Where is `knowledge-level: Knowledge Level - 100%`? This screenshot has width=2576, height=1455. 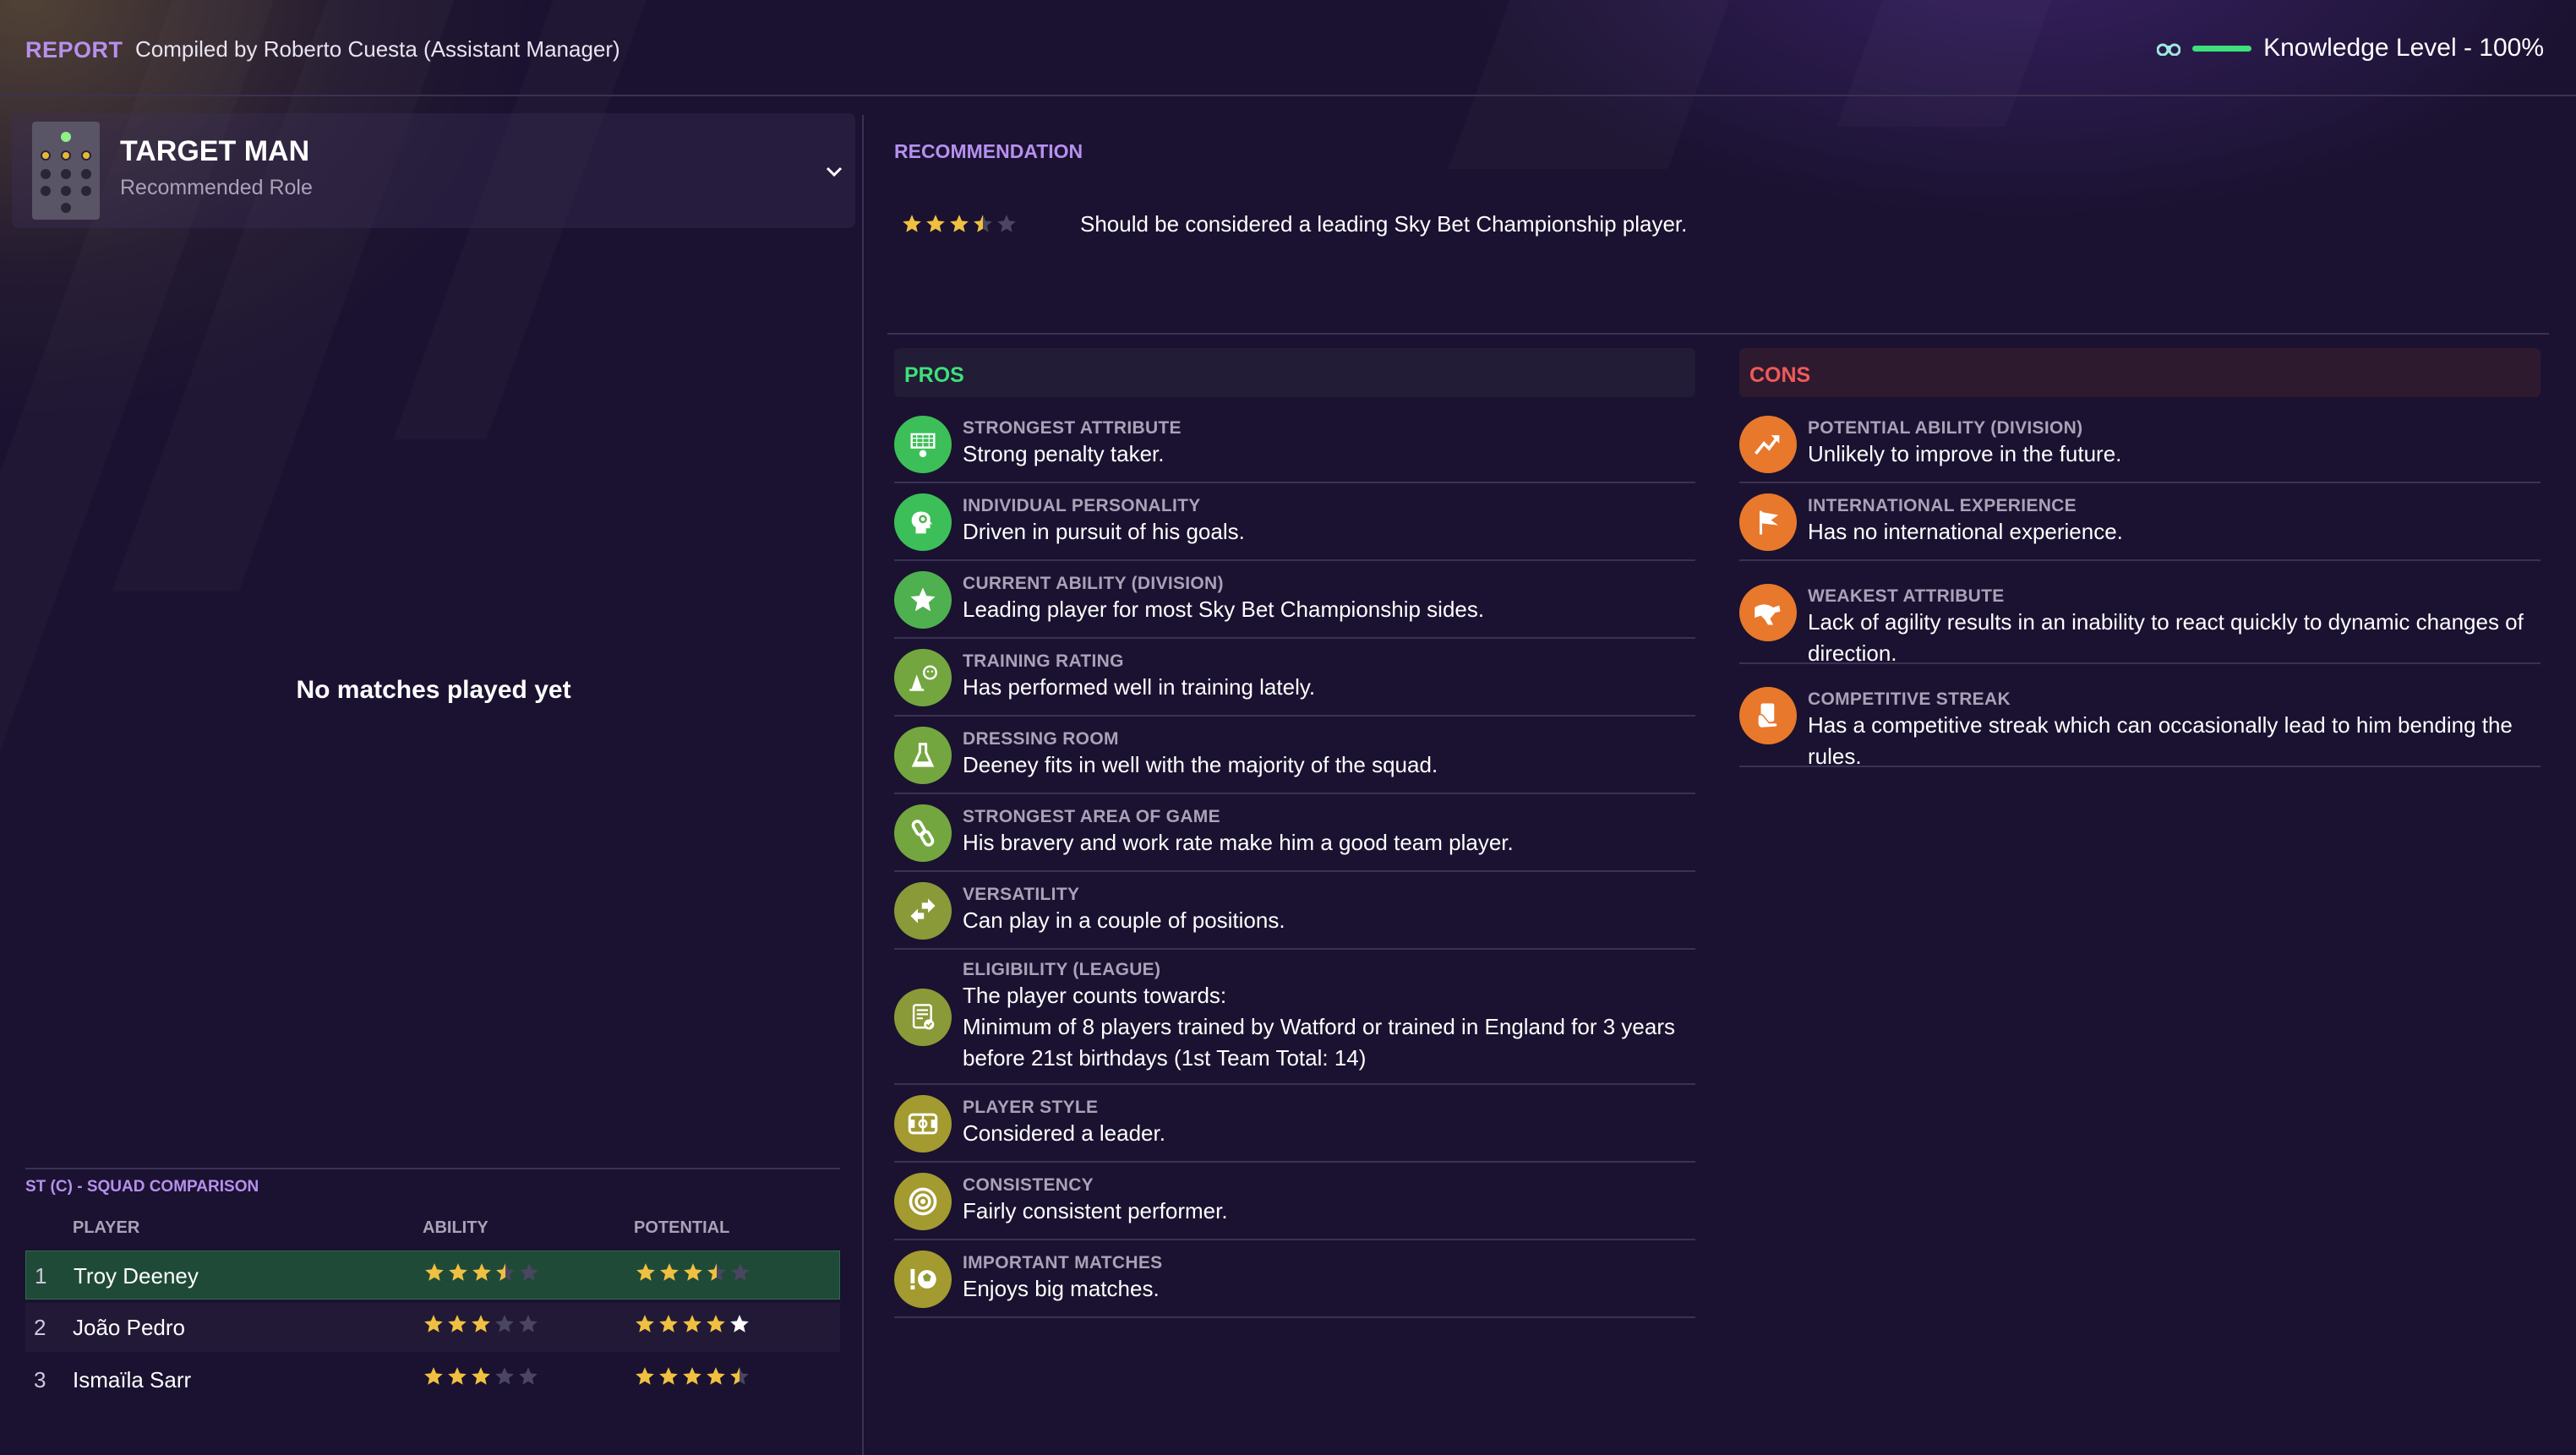
knowledge-level: Knowledge Level - 100% is located at coordinates (2350, 48).